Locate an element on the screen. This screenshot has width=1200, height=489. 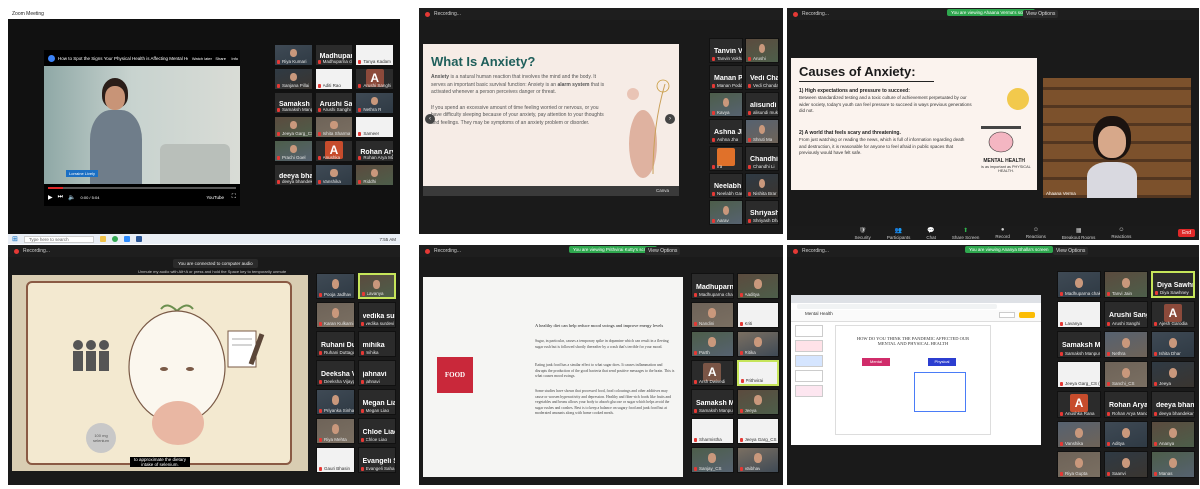
participant-tile: Riya Gupta is located at coordinates (1079, 464).